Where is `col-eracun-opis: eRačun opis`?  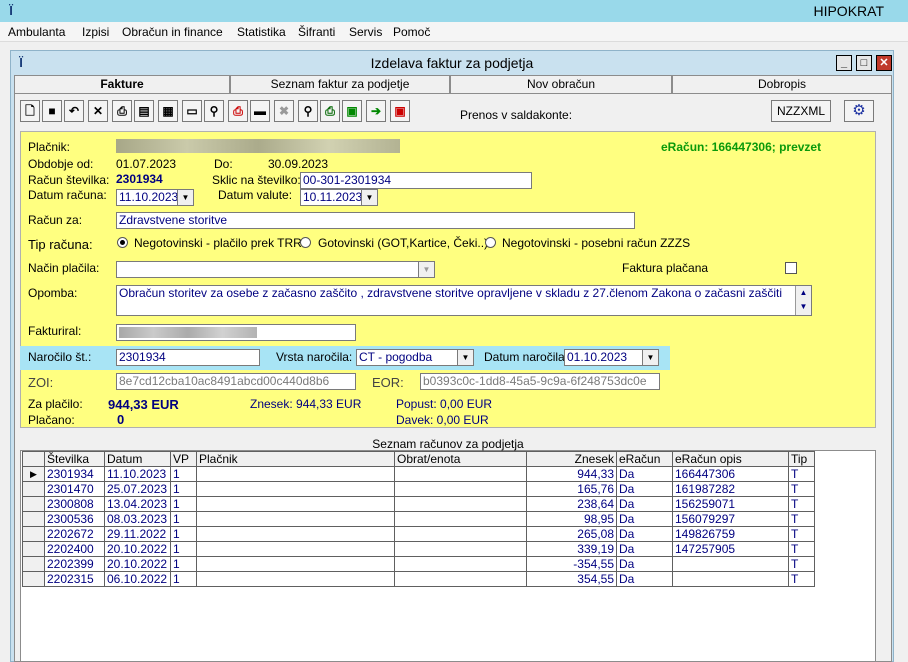 col-eracun-opis: eRačun opis is located at coordinates (730, 459).